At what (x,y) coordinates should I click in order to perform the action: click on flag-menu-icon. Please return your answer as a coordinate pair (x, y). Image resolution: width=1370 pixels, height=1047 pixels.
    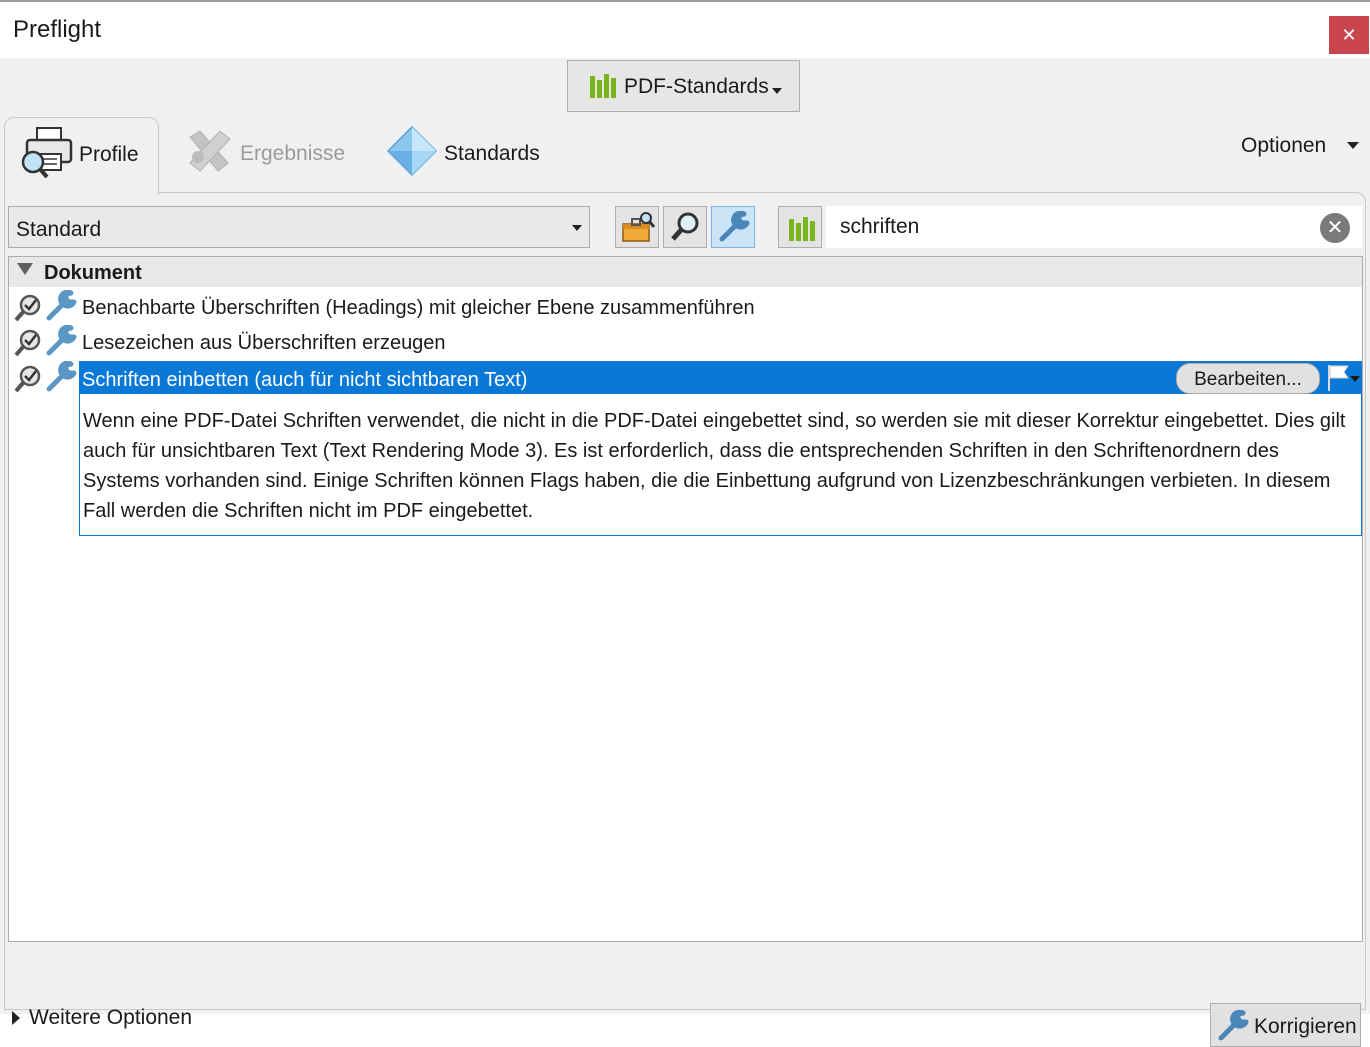
    Looking at the image, I should click on (1344, 378).